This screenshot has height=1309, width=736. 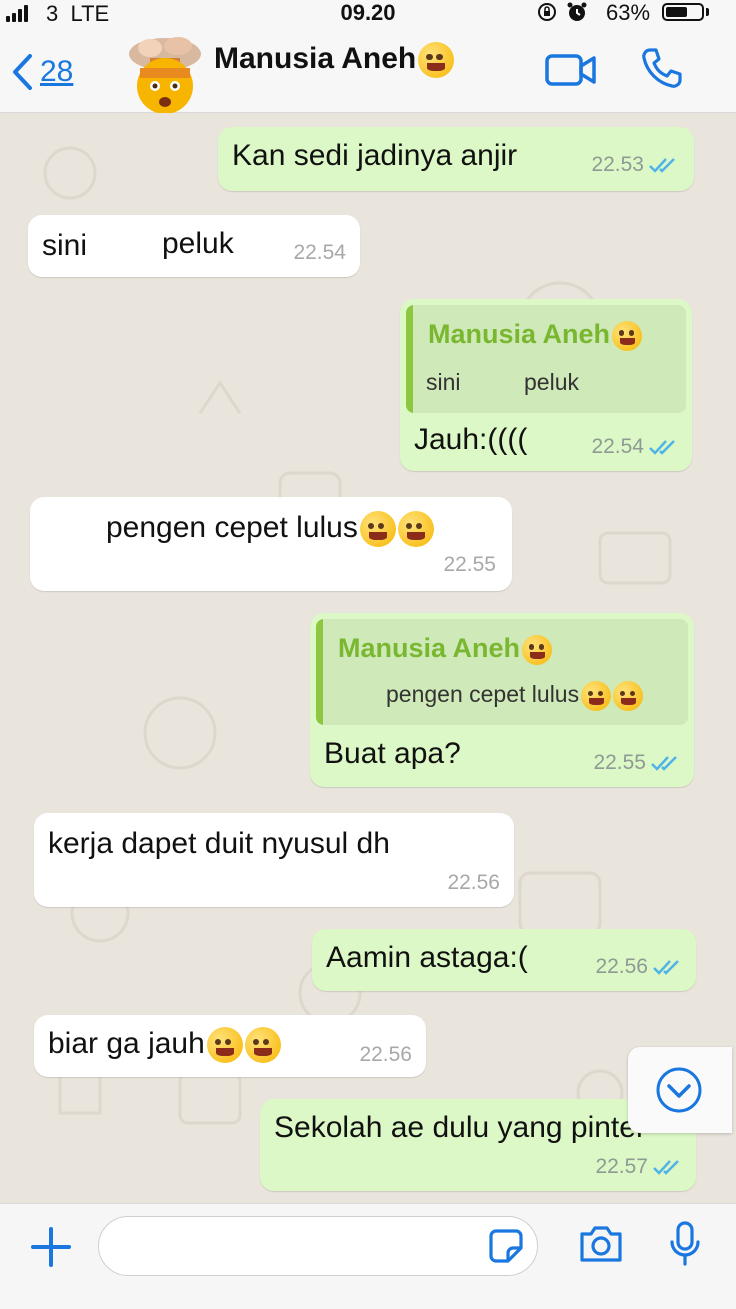 I want to click on plus-icon, so click(x=51, y=1247).